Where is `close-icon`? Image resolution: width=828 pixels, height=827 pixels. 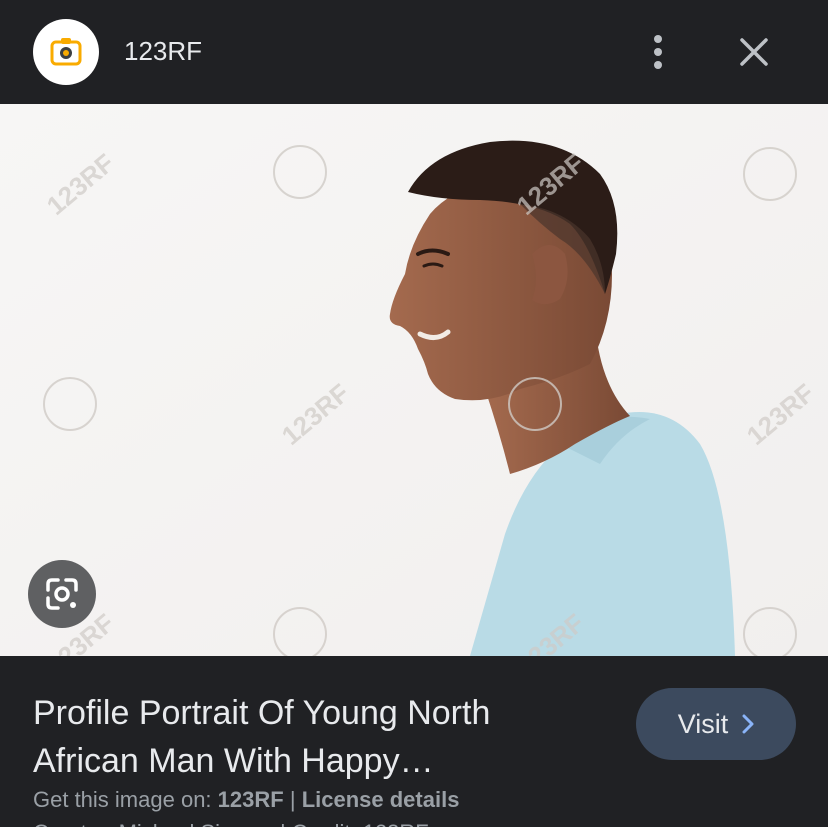 close-icon is located at coordinates (754, 52).